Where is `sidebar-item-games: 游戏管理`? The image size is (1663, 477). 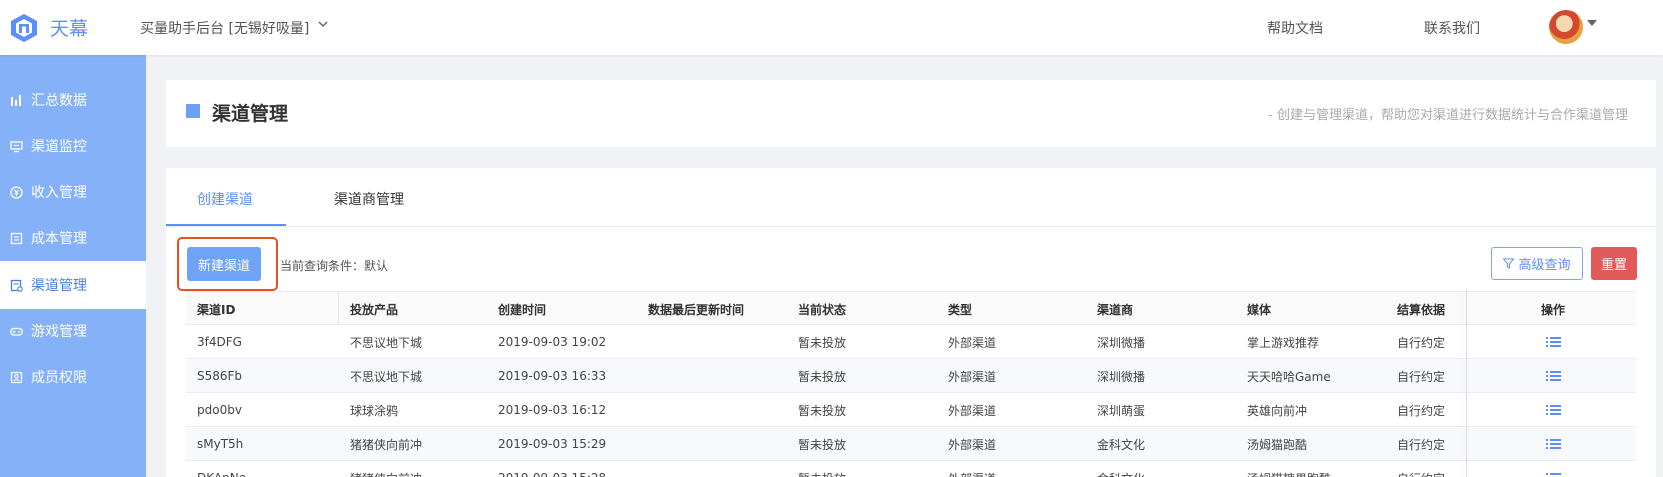 sidebar-item-games: 游戏管理 is located at coordinates (73, 331).